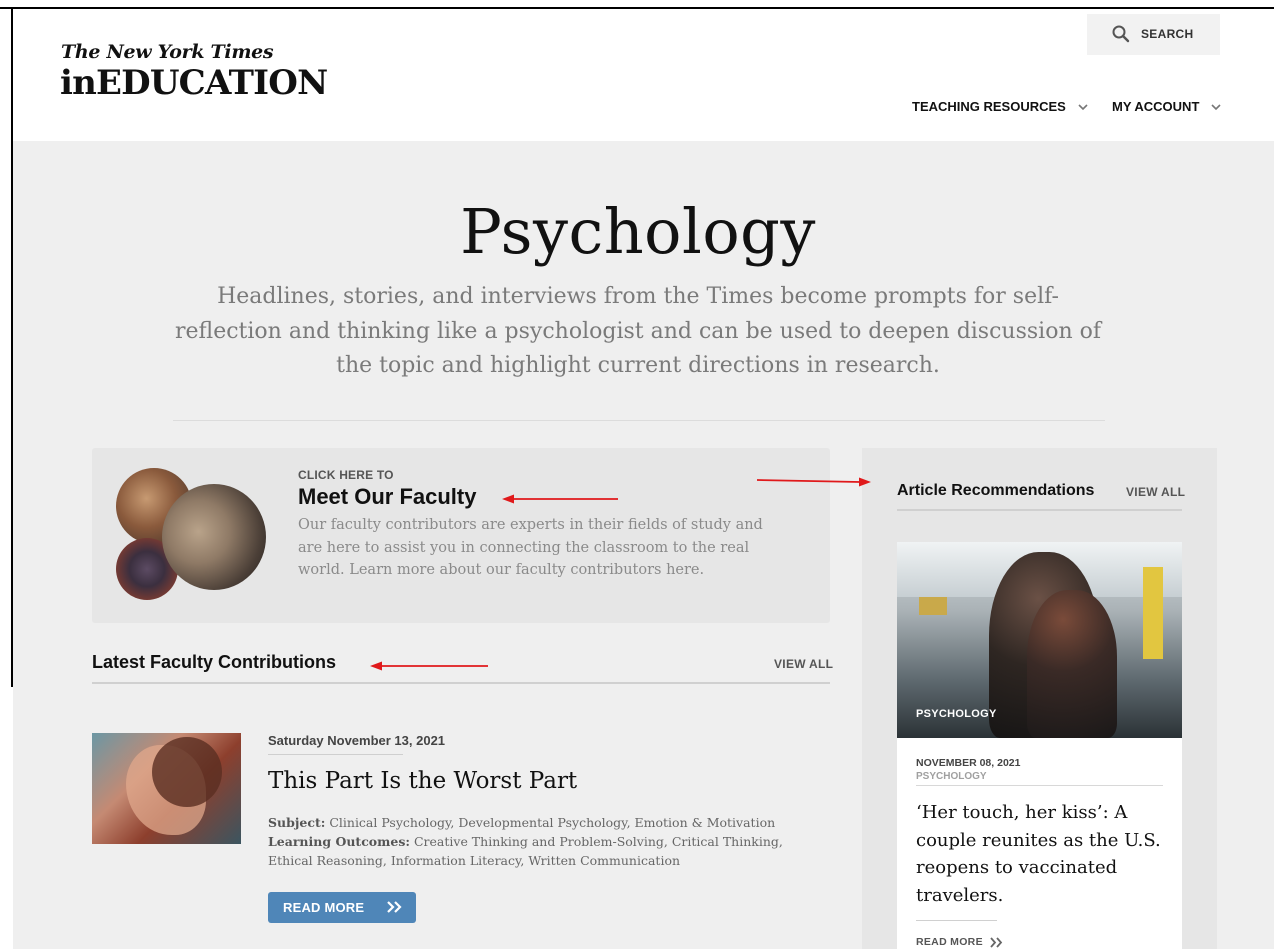 The width and height of the screenshot is (1274, 949). I want to click on outcomes-label: Learning Outcomes:, so click(339, 841).